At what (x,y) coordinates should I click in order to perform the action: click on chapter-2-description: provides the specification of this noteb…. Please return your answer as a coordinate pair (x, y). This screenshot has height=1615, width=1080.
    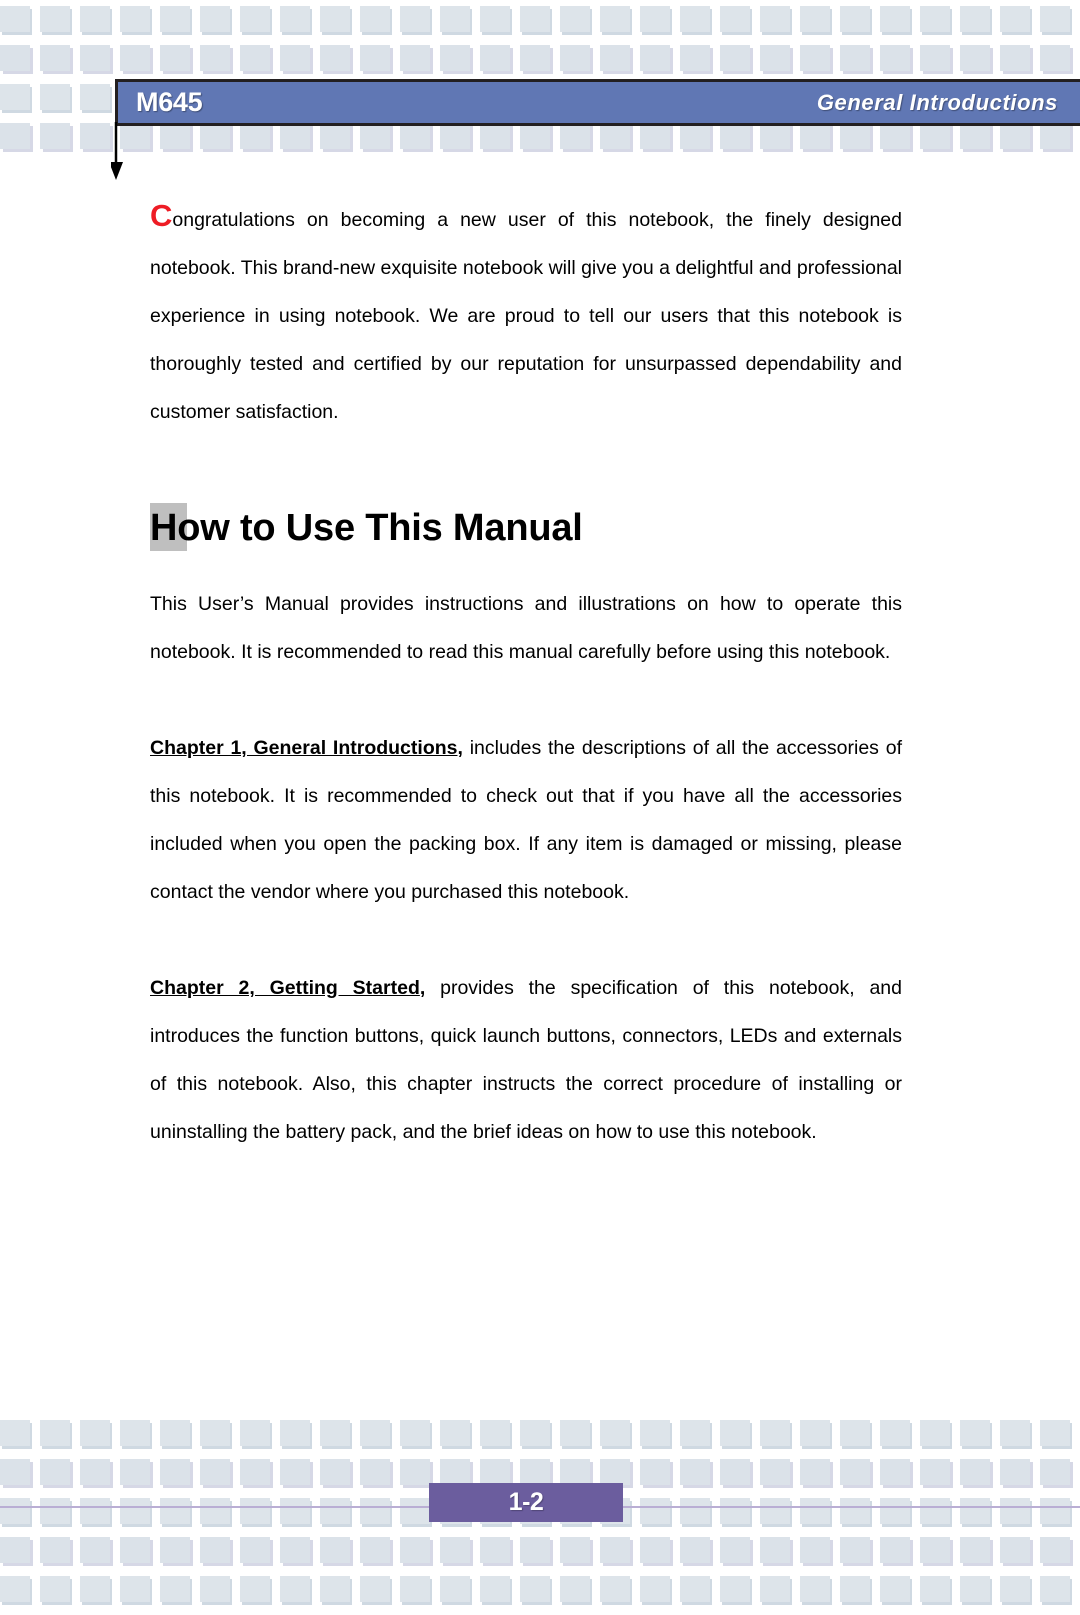
    Looking at the image, I should click on (526, 1060).